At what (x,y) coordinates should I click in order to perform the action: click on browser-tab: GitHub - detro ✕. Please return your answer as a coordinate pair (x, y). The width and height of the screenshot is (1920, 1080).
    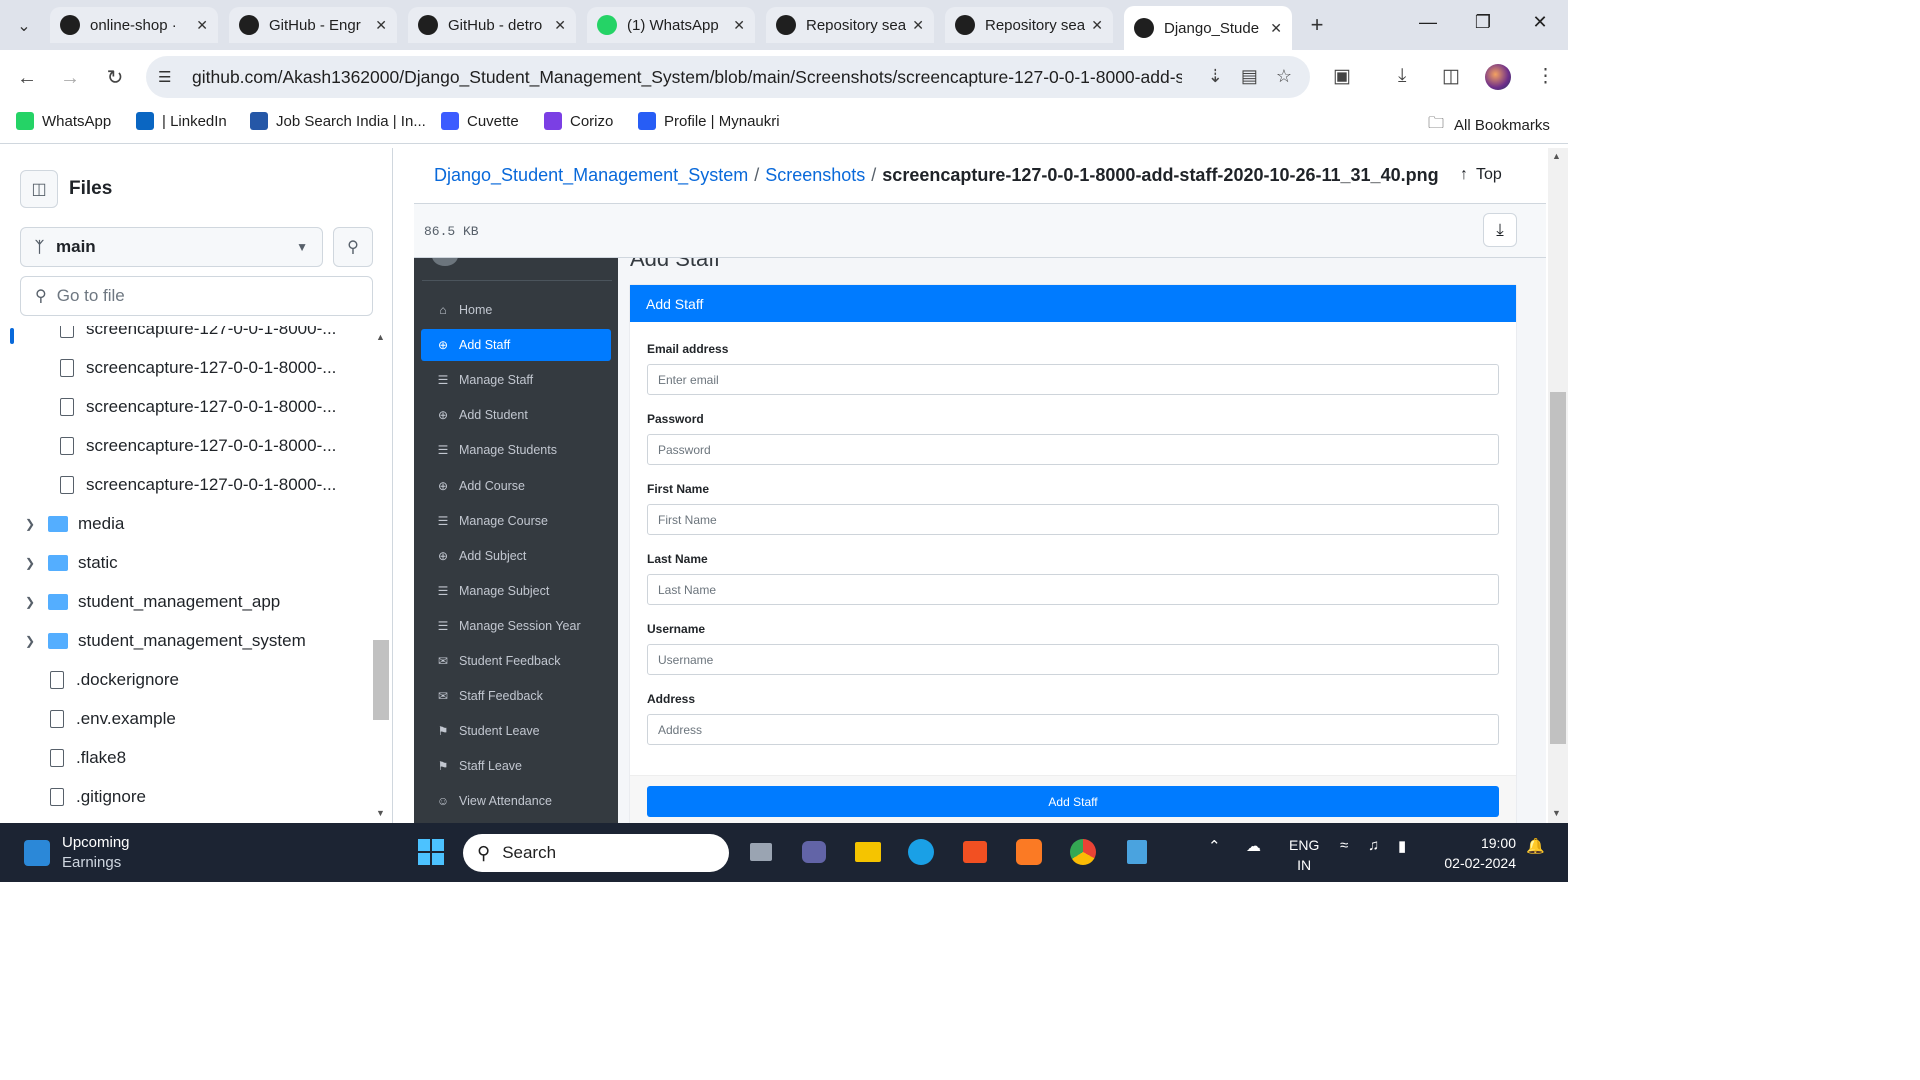
    Looking at the image, I should click on (492, 25).